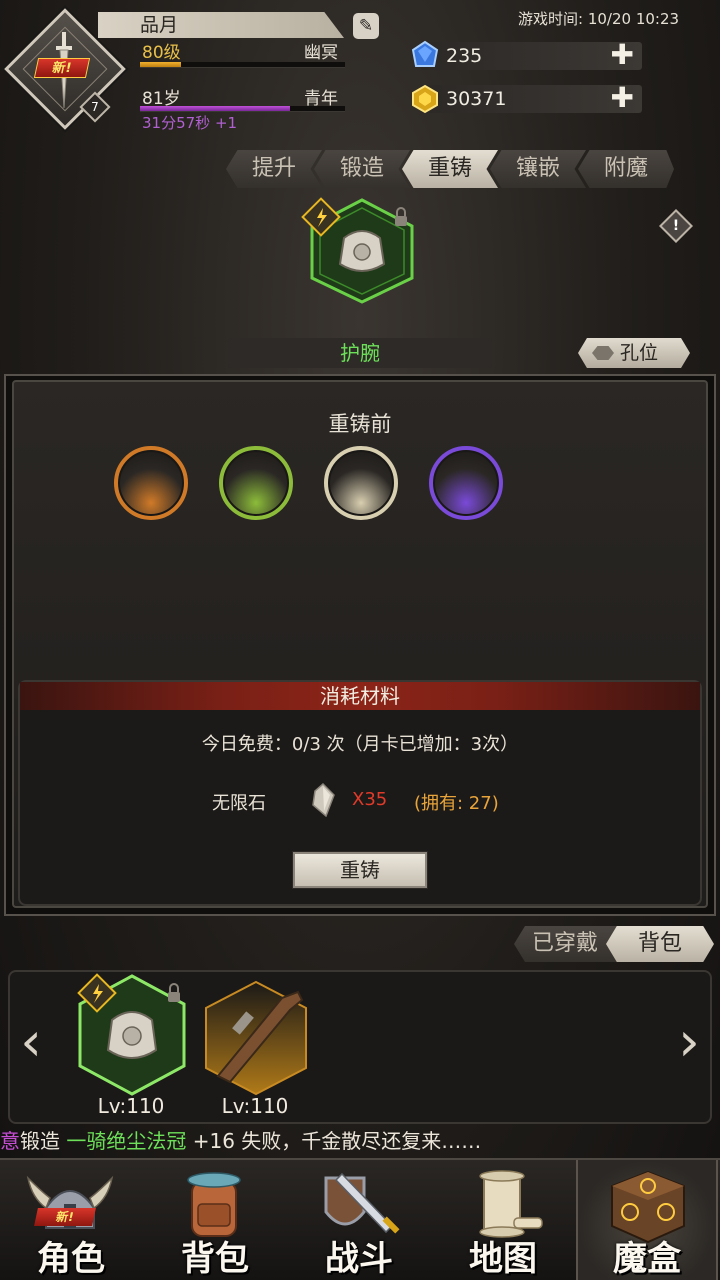 This screenshot has height=1280, width=720. I want to click on edit-name-icon: ✎, so click(366, 26).